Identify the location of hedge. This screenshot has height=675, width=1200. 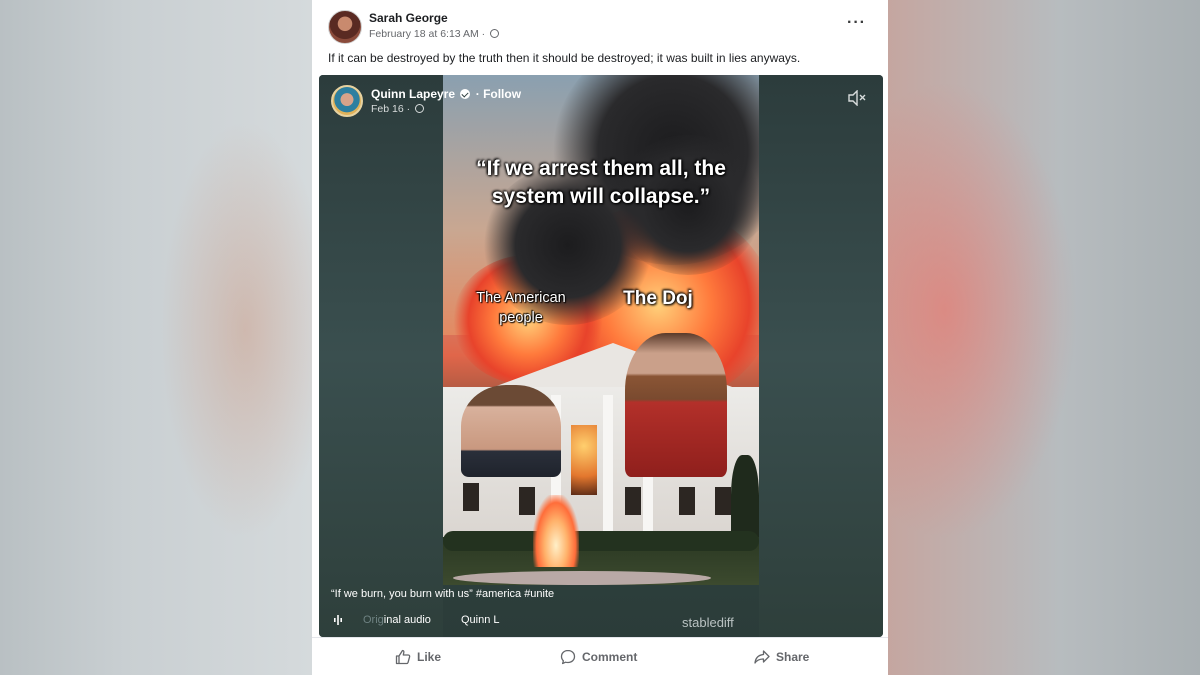
(601, 541).